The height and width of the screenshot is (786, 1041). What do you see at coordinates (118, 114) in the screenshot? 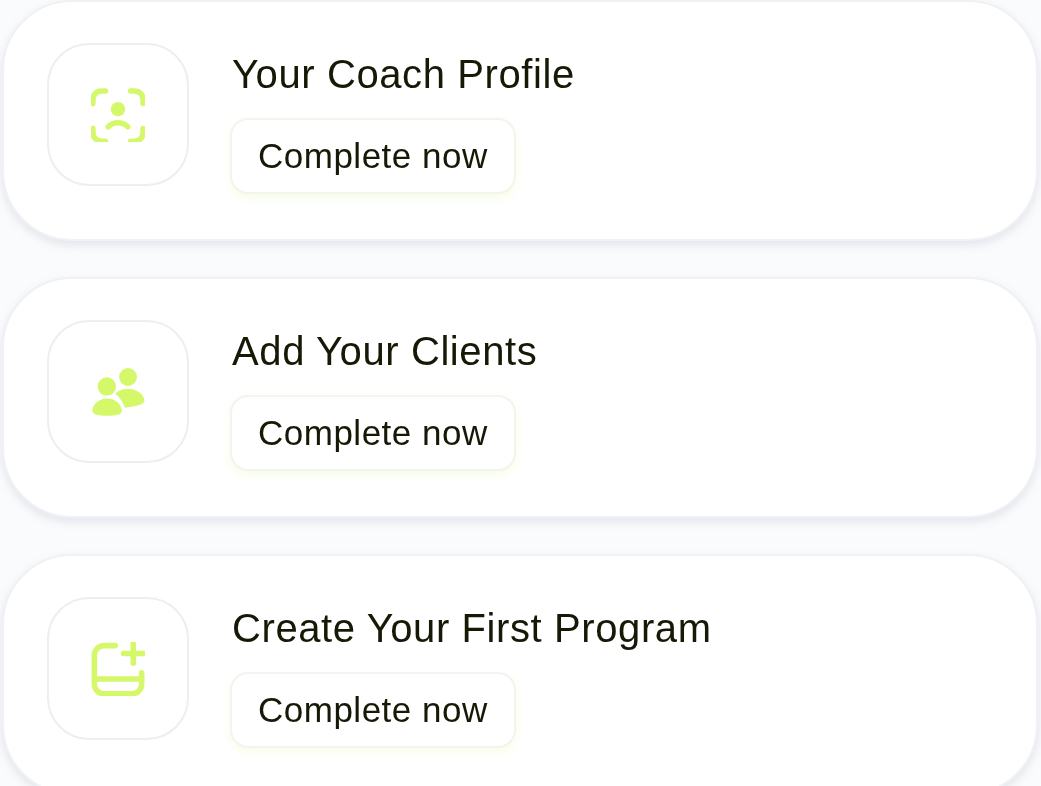
I see `face-scan-icon` at bounding box center [118, 114].